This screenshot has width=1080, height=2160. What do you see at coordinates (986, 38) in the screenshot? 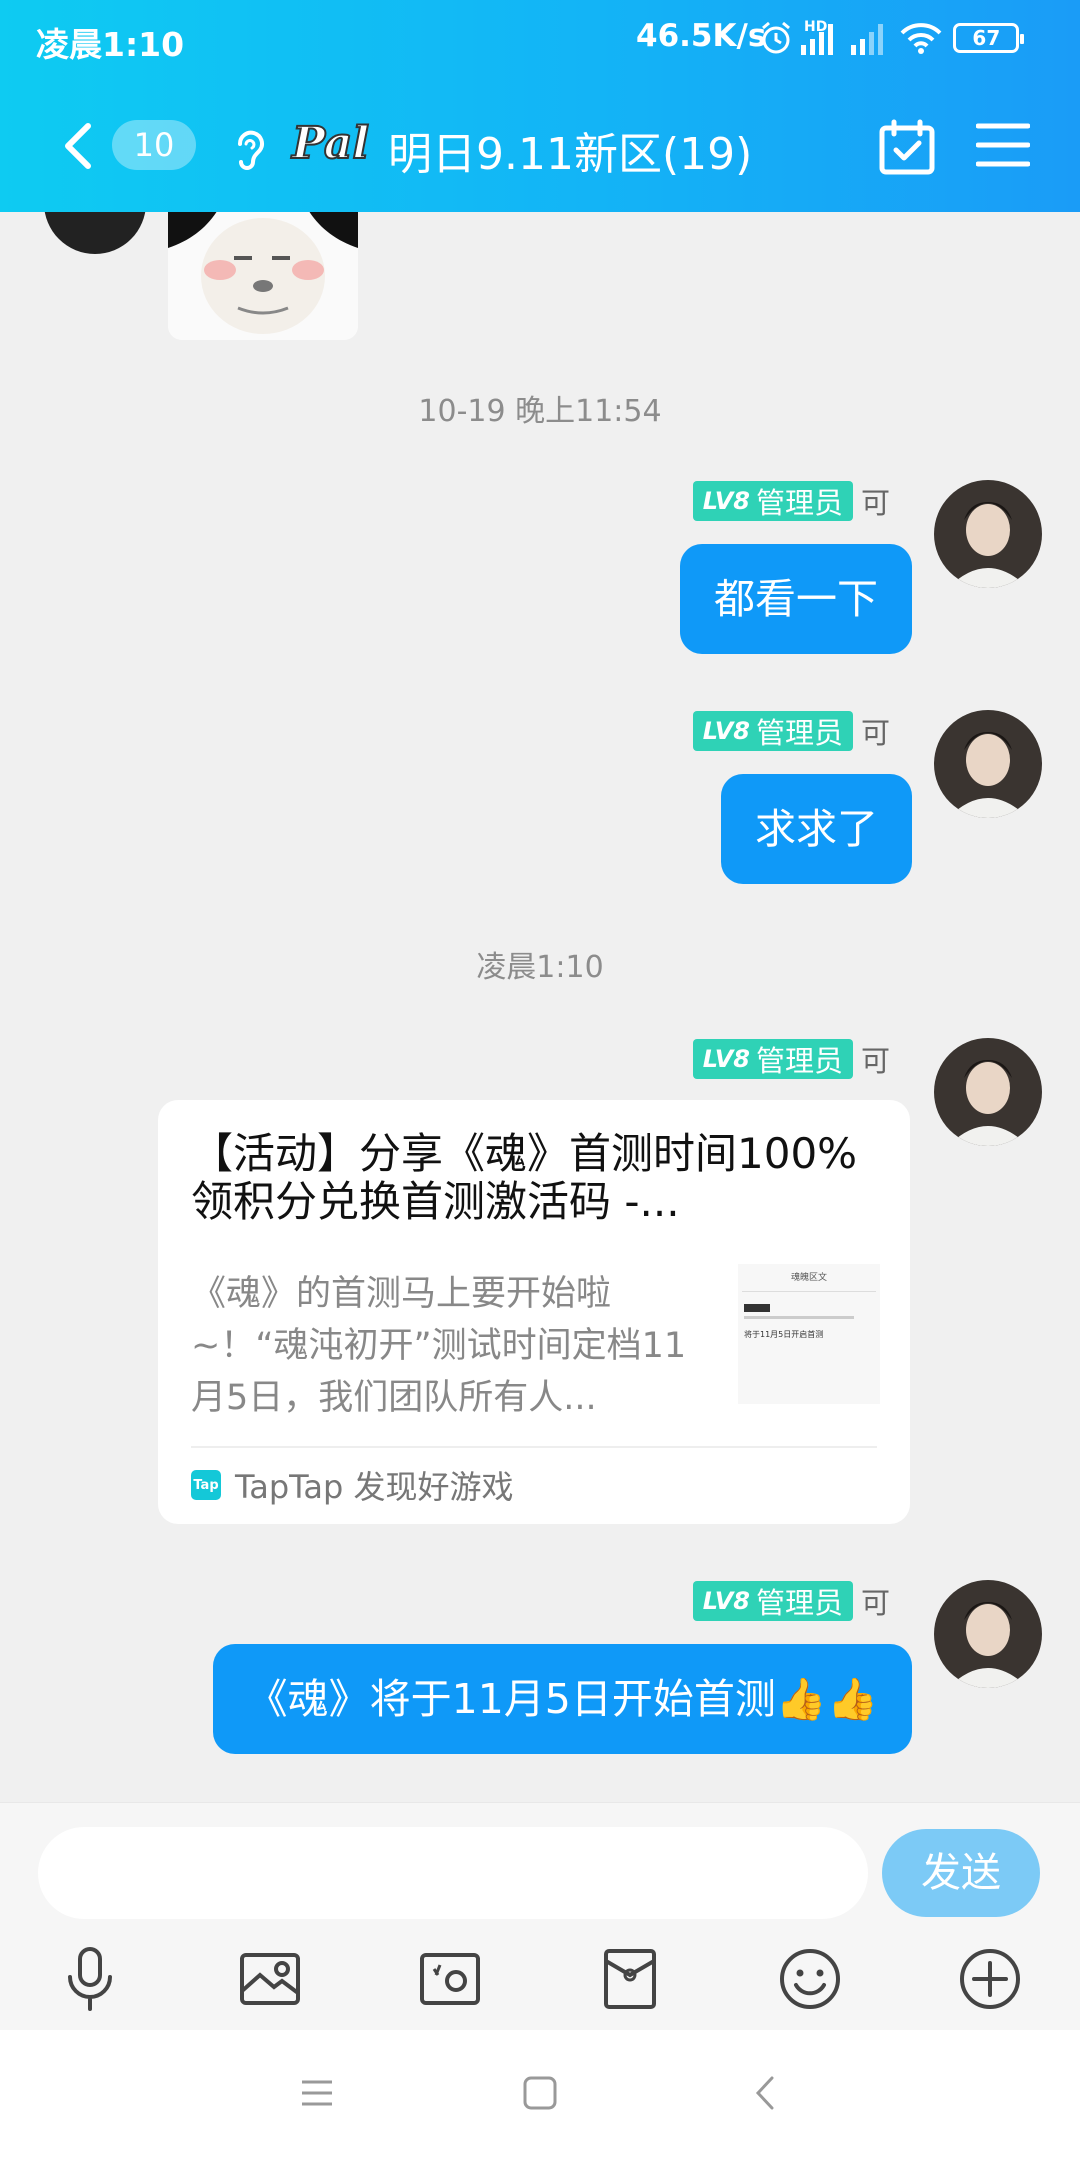
I see `battery-level: 67` at bounding box center [986, 38].